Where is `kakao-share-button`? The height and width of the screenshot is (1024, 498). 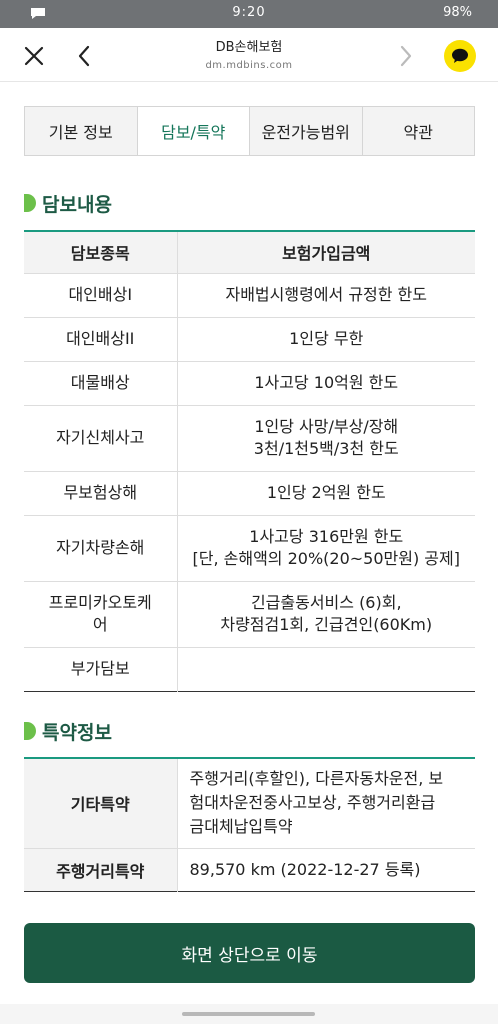
kakao-share-button is located at coordinates (460, 56).